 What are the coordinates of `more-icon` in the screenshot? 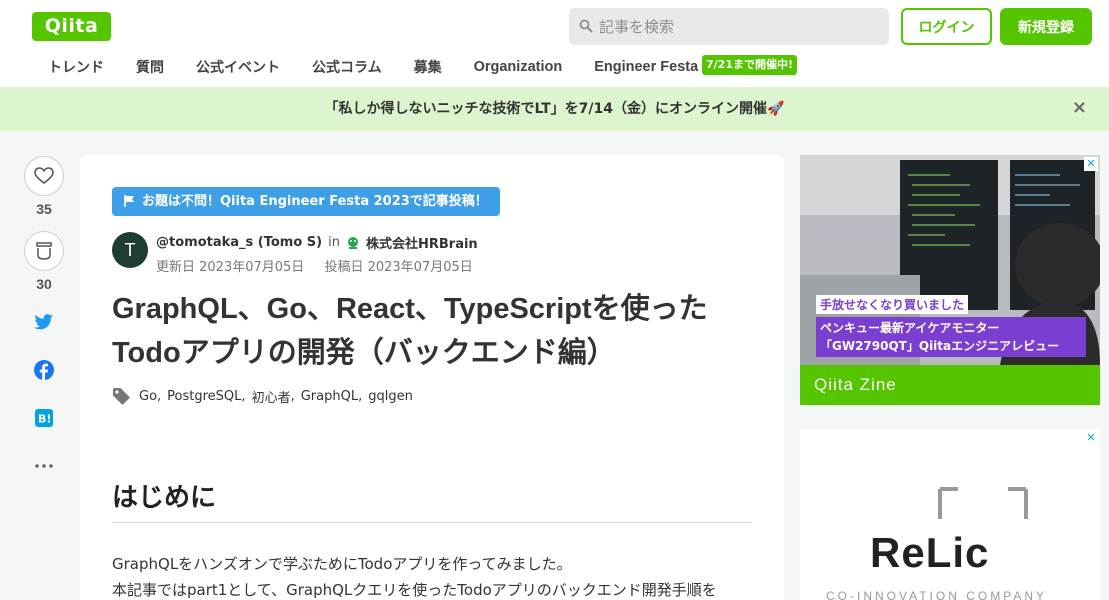 It's located at (44, 466).